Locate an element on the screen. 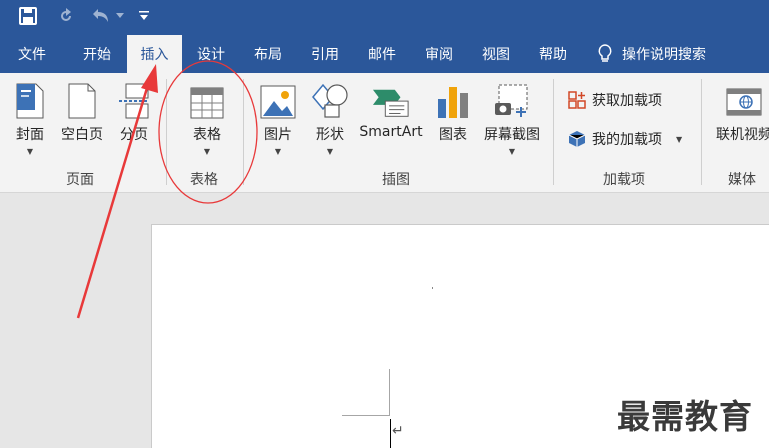  tab-help: 帮助 is located at coordinates (553, 54).